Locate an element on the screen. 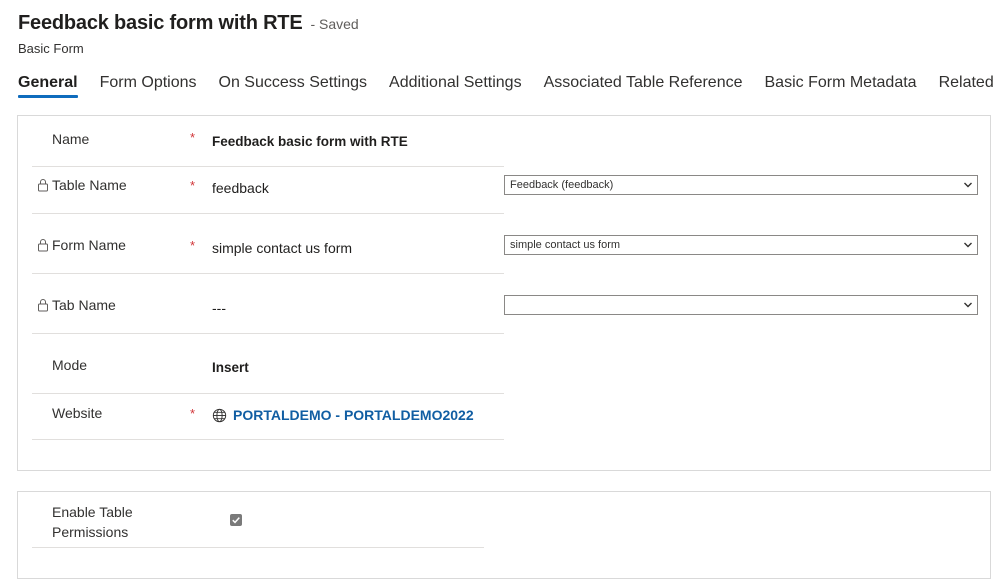  save-status: - Saved is located at coordinates (334, 24).